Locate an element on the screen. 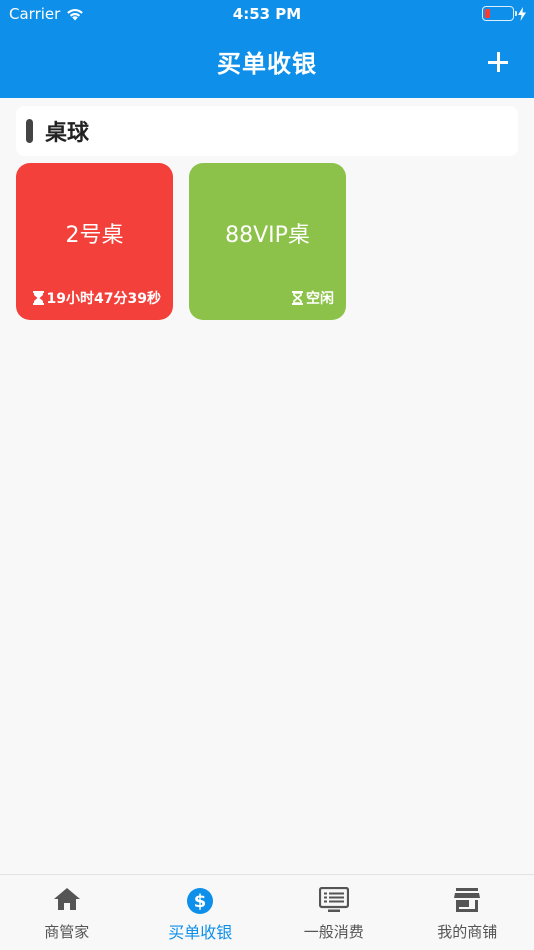  tab-checkout: $ 买单收银 is located at coordinates (201, 912).